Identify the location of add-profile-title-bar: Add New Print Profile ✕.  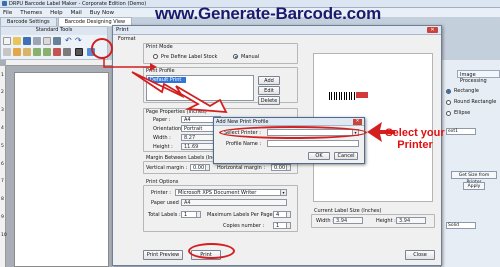
(289, 122).